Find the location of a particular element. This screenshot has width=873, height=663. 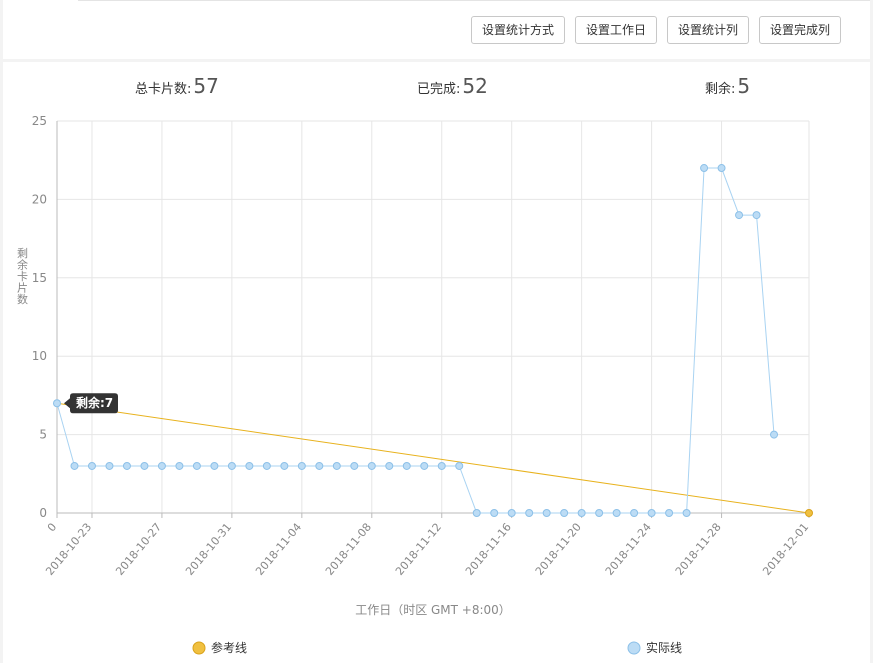

x-tick-label: 2018-11-24 is located at coordinates (628, 549).